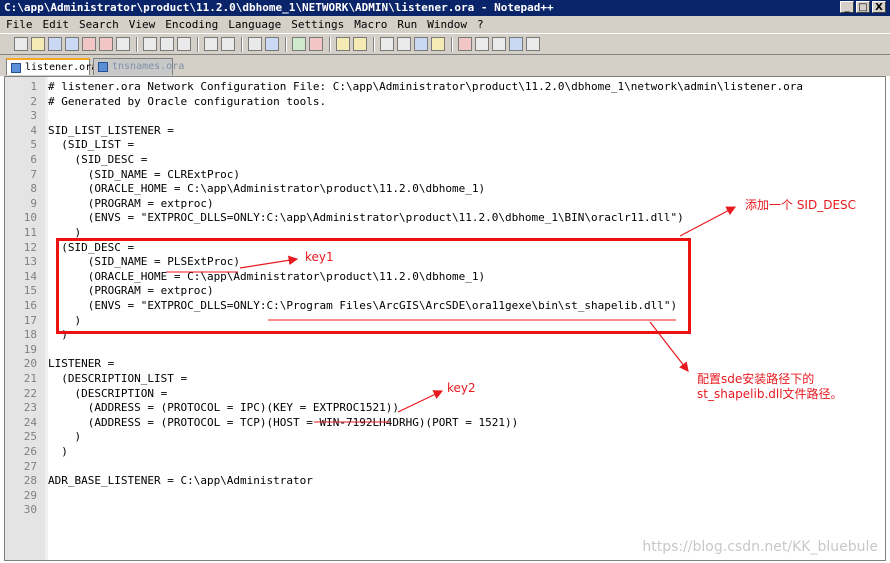  What do you see at coordinates (269, 262) in the screenshot?
I see `arrow-key1` at bounding box center [269, 262].